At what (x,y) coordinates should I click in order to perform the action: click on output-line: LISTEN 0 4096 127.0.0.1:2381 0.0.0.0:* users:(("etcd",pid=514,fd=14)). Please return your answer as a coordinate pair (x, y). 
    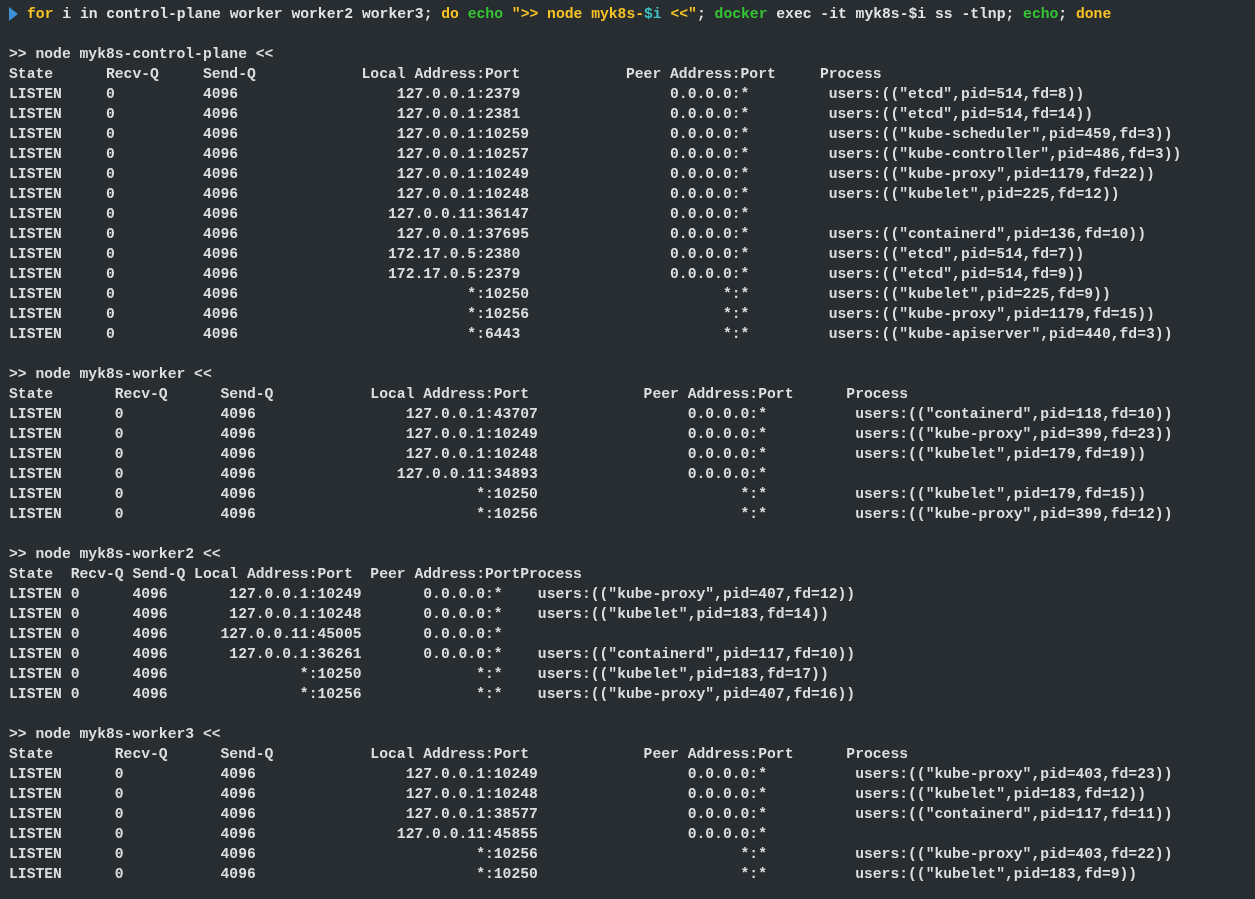
    Looking at the image, I should click on (551, 114).